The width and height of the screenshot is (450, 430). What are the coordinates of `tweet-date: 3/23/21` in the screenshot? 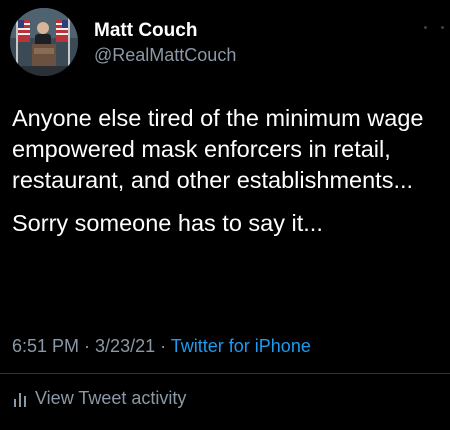 It's located at (125, 346).